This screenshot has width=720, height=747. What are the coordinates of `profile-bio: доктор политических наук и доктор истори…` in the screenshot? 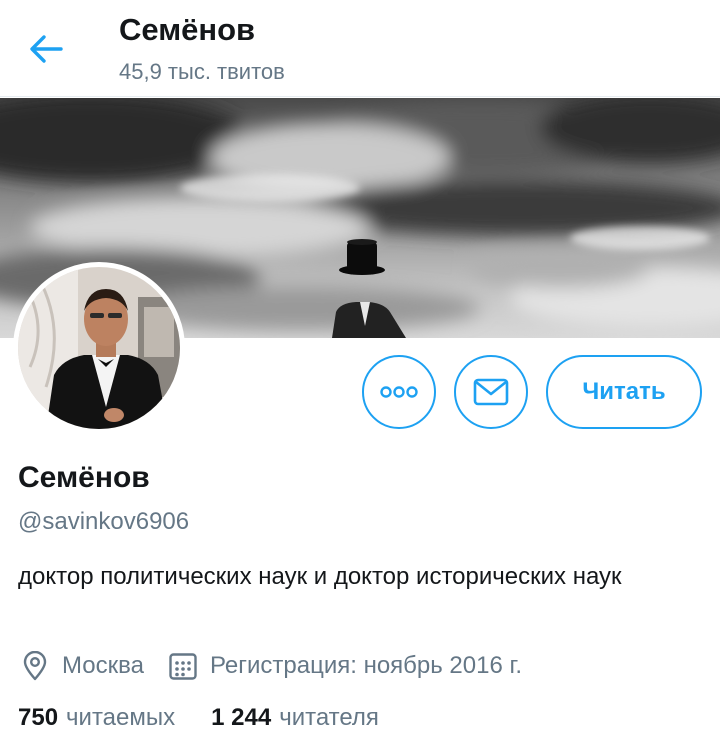 It's located at (320, 576).